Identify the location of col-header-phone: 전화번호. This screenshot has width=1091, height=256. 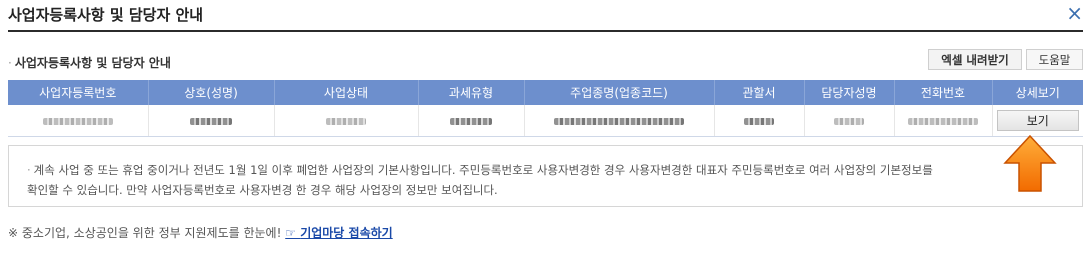
(943, 92).